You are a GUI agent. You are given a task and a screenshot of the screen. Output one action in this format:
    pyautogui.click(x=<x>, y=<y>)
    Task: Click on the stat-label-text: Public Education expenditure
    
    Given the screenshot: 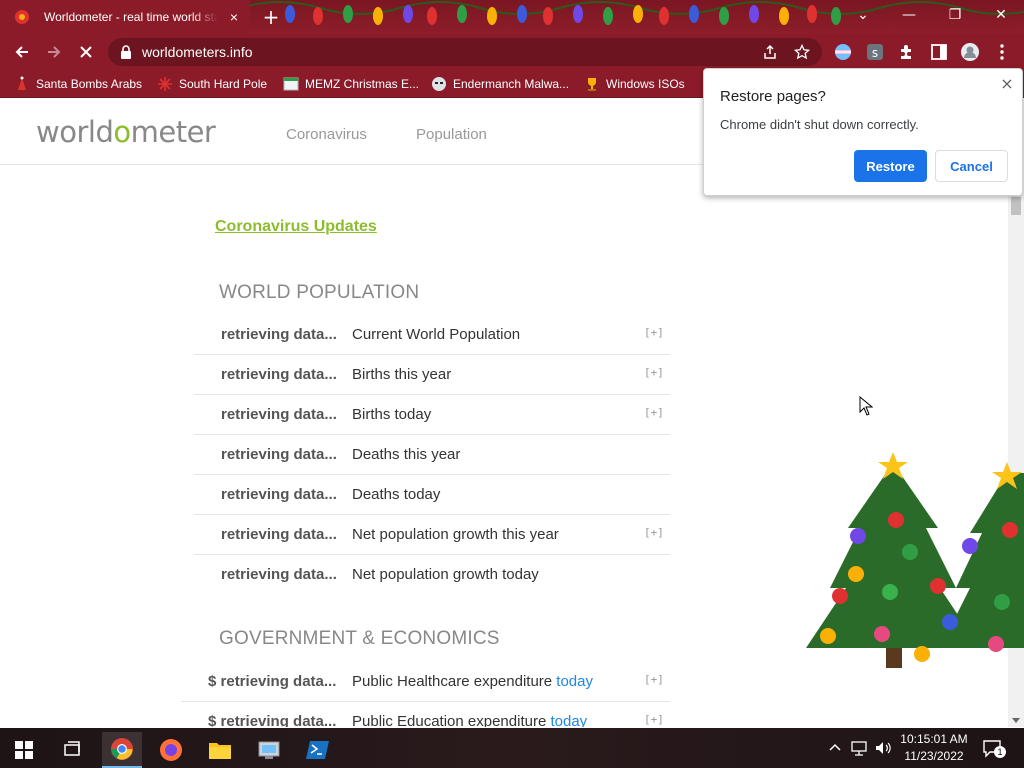 What is the action you would take?
    pyautogui.click(x=449, y=720)
    